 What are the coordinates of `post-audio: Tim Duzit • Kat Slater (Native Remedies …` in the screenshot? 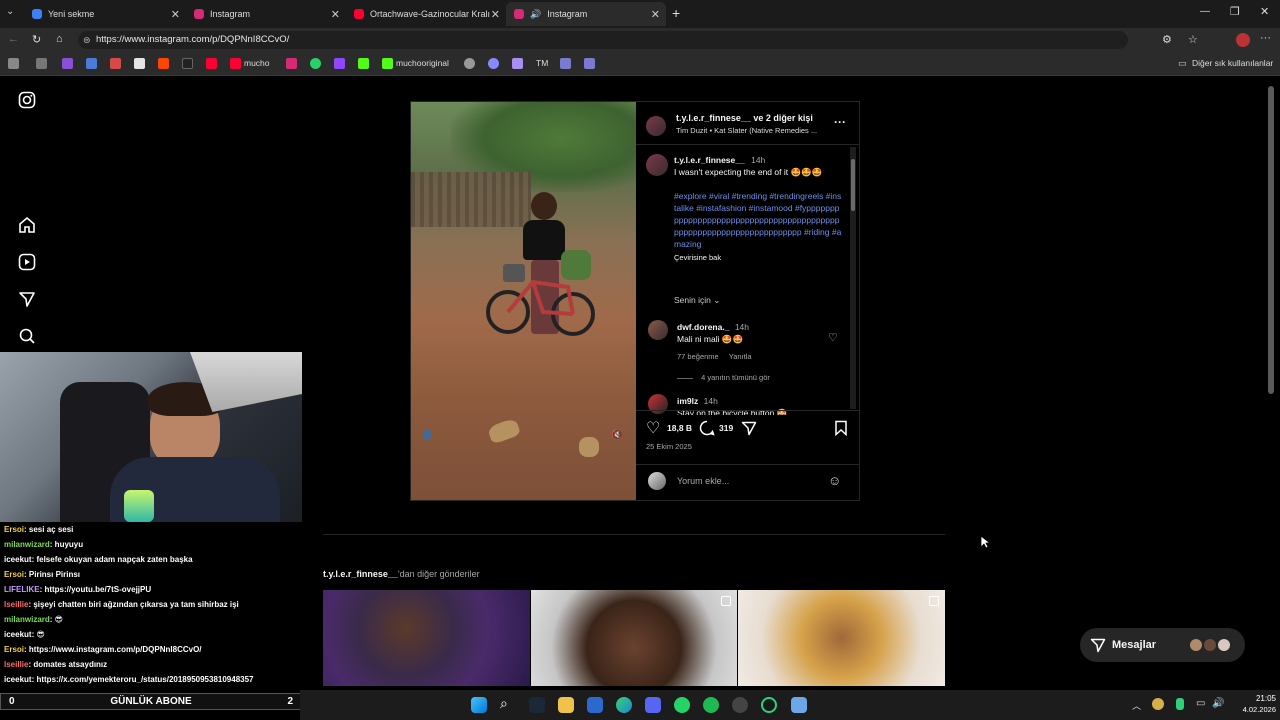 It's located at (746, 130).